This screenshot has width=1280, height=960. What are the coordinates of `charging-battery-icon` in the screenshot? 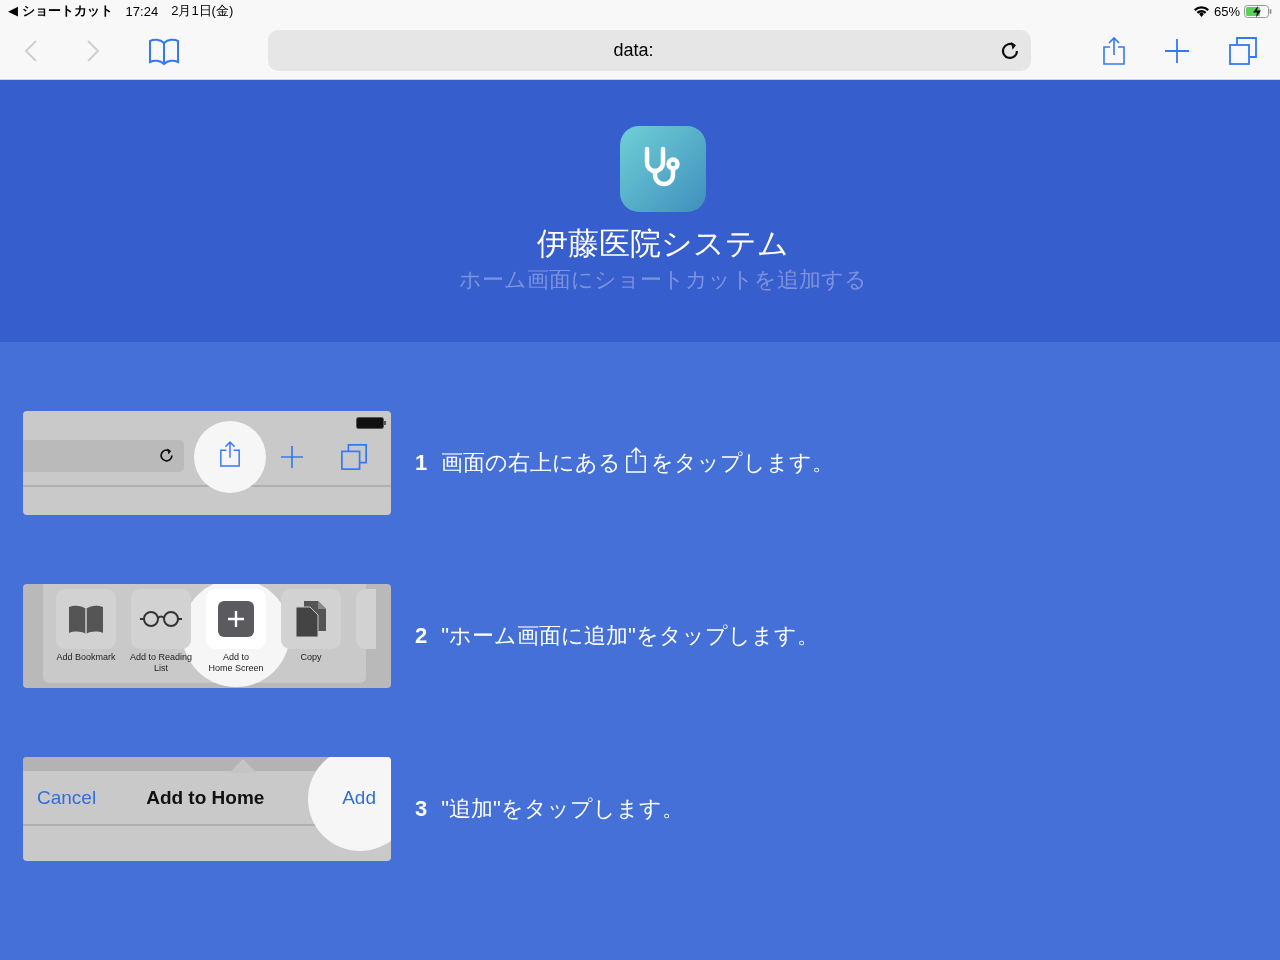 It's located at (1258, 11).